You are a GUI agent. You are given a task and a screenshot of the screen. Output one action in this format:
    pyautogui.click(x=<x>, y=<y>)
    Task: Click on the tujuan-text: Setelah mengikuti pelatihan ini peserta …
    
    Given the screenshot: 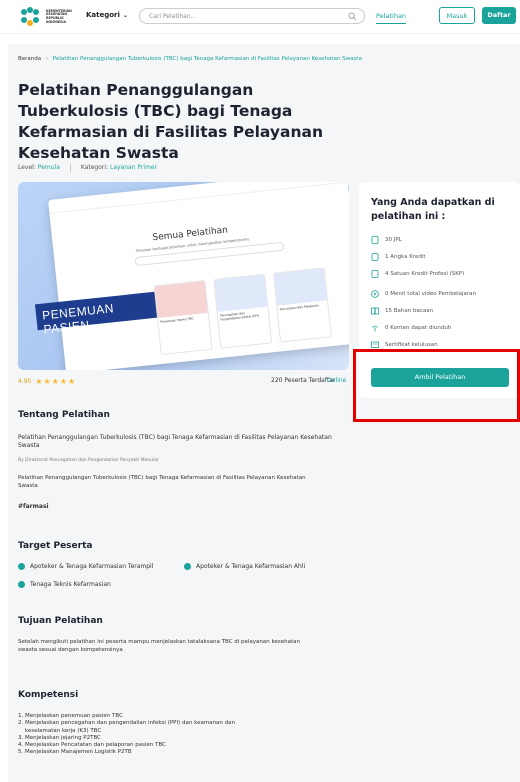 What is the action you would take?
    pyautogui.click(x=159, y=646)
    